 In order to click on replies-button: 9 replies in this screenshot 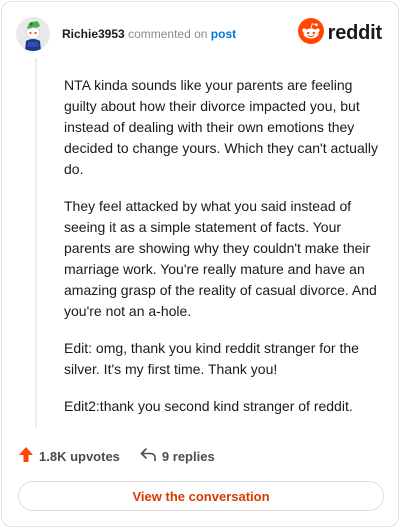, I will do `click(177, 456)`.